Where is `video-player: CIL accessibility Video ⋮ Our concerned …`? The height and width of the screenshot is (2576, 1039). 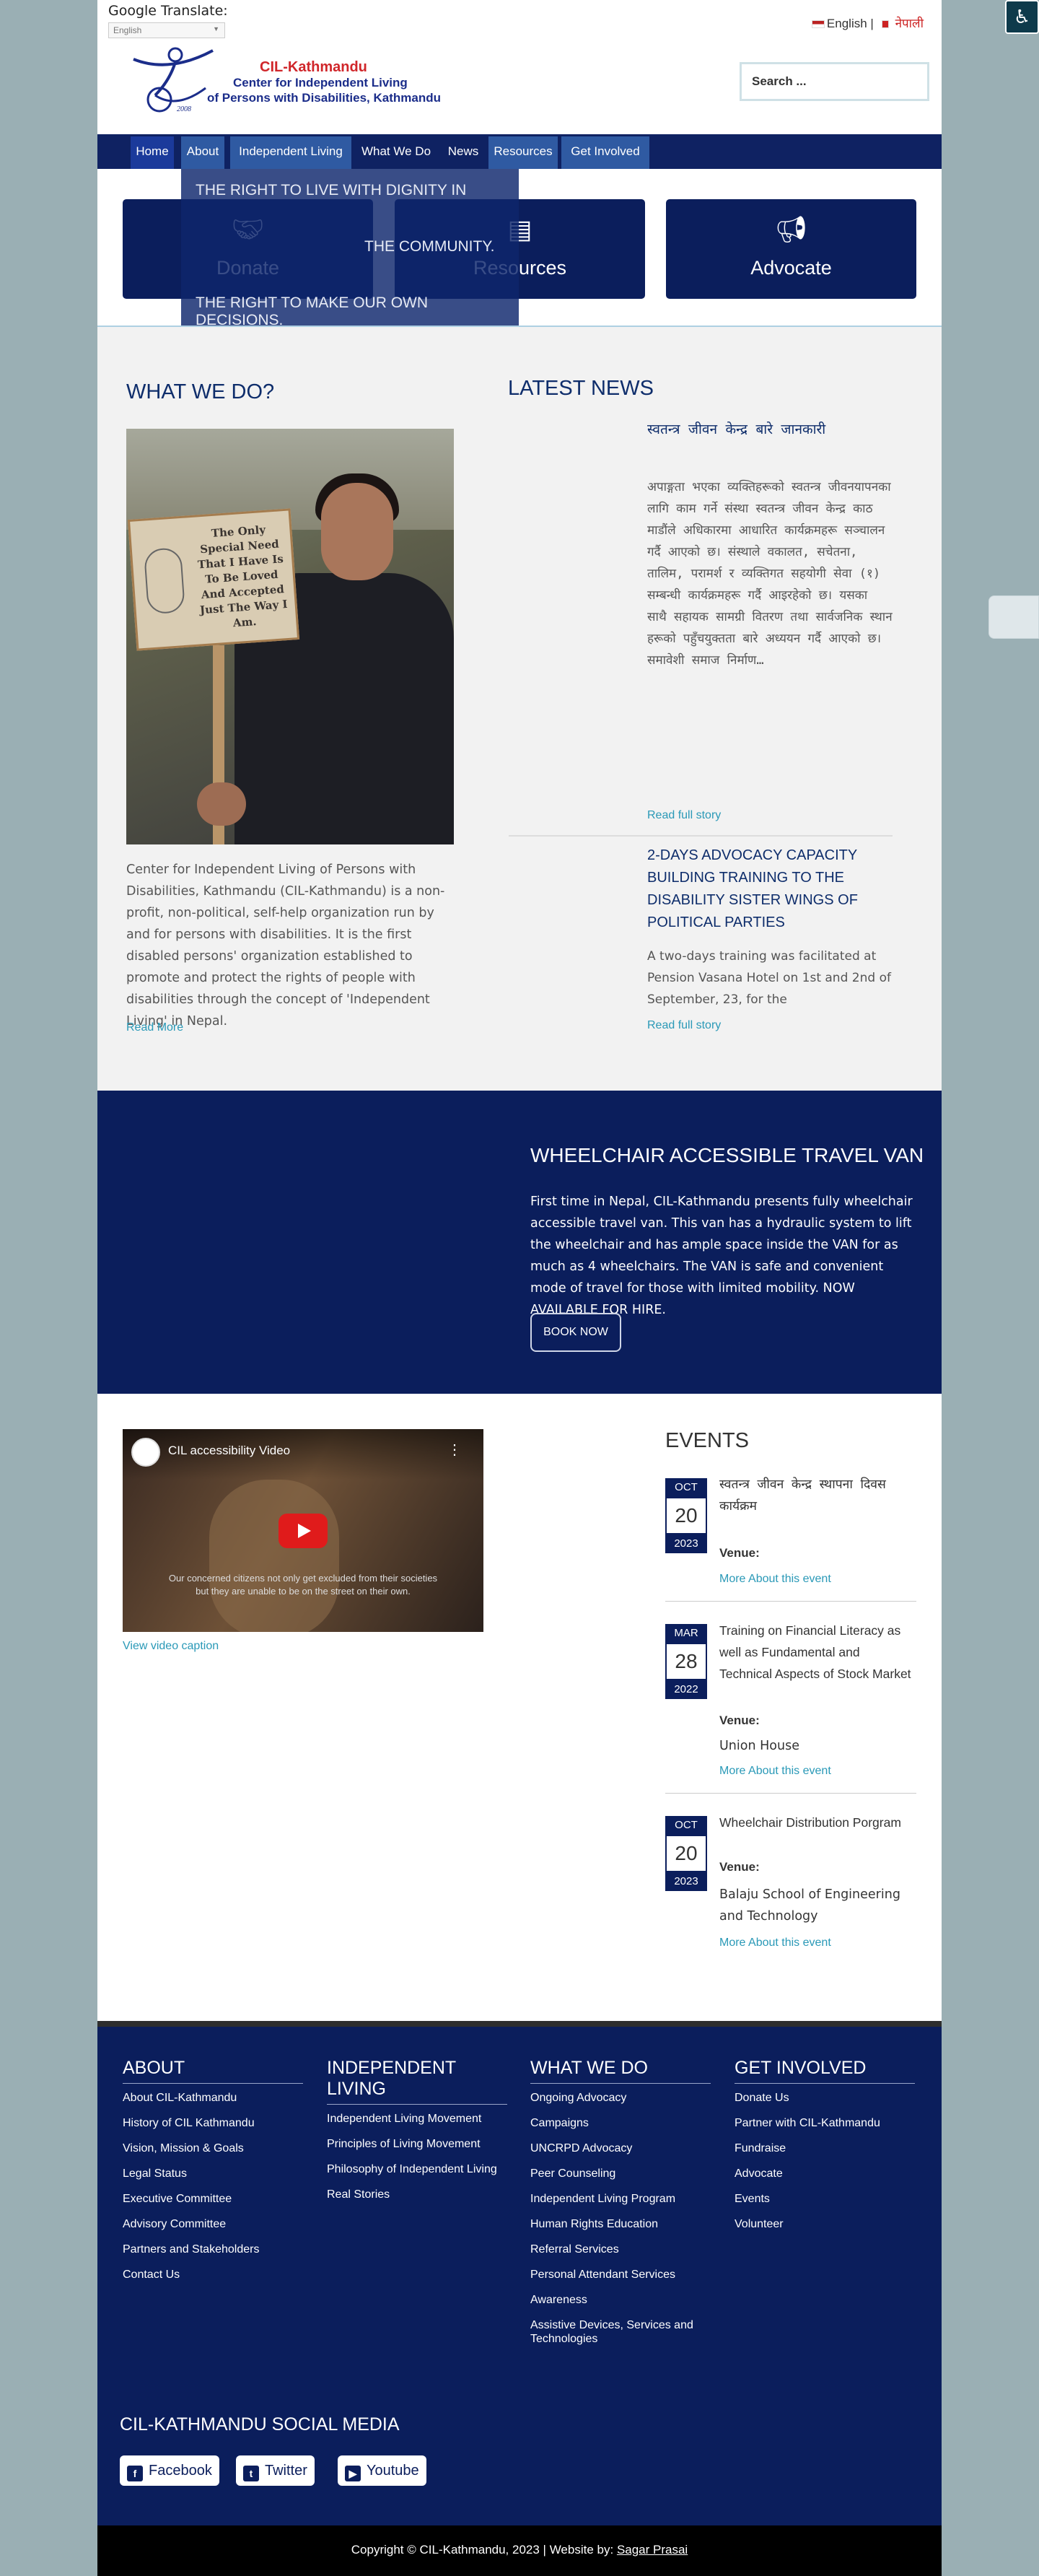 video-player: CIL accessibility Video ⋮ Our concerned … is located at coordinates (303, 1530).